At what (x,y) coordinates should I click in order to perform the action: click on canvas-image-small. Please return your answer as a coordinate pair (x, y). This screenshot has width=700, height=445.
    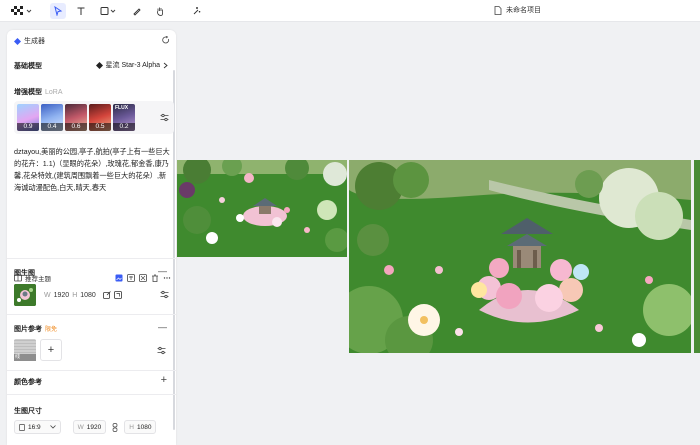
    Looking at the image, I should click on (262, 208).